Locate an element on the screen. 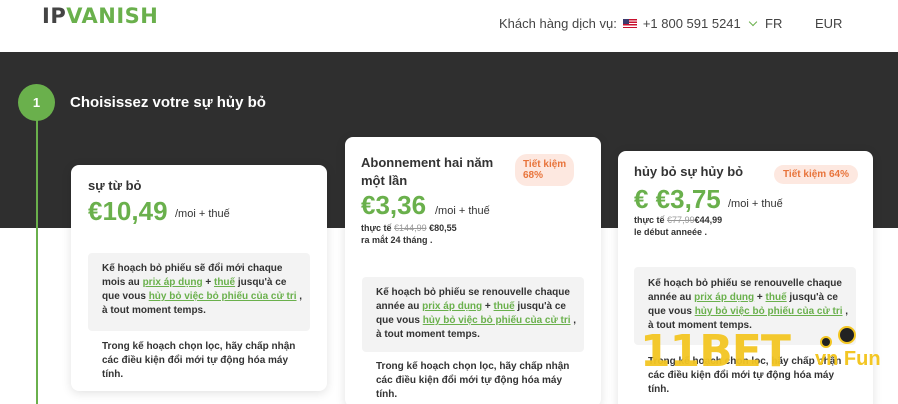 Image resolution: width=898 pixels, height=404 pixels. savings-badge: Tiết kiệm 64% is located at coordinates (816, 174).